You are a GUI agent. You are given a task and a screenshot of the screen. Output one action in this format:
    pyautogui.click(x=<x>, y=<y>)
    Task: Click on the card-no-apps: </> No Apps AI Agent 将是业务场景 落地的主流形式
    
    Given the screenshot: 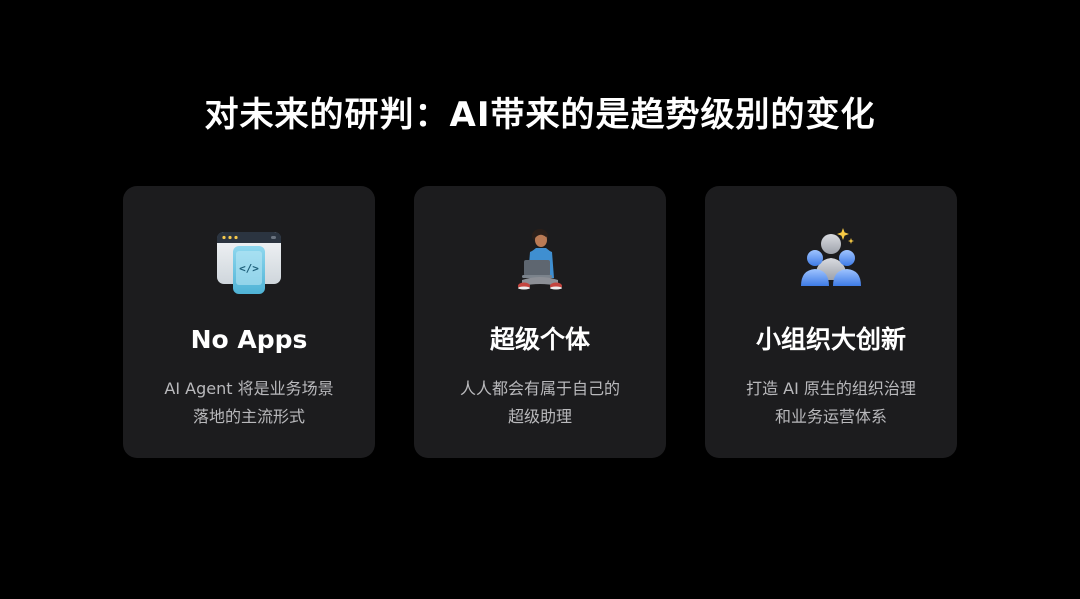 What is the action you would take?
    pyautogui.click(x=249, y=322)
    